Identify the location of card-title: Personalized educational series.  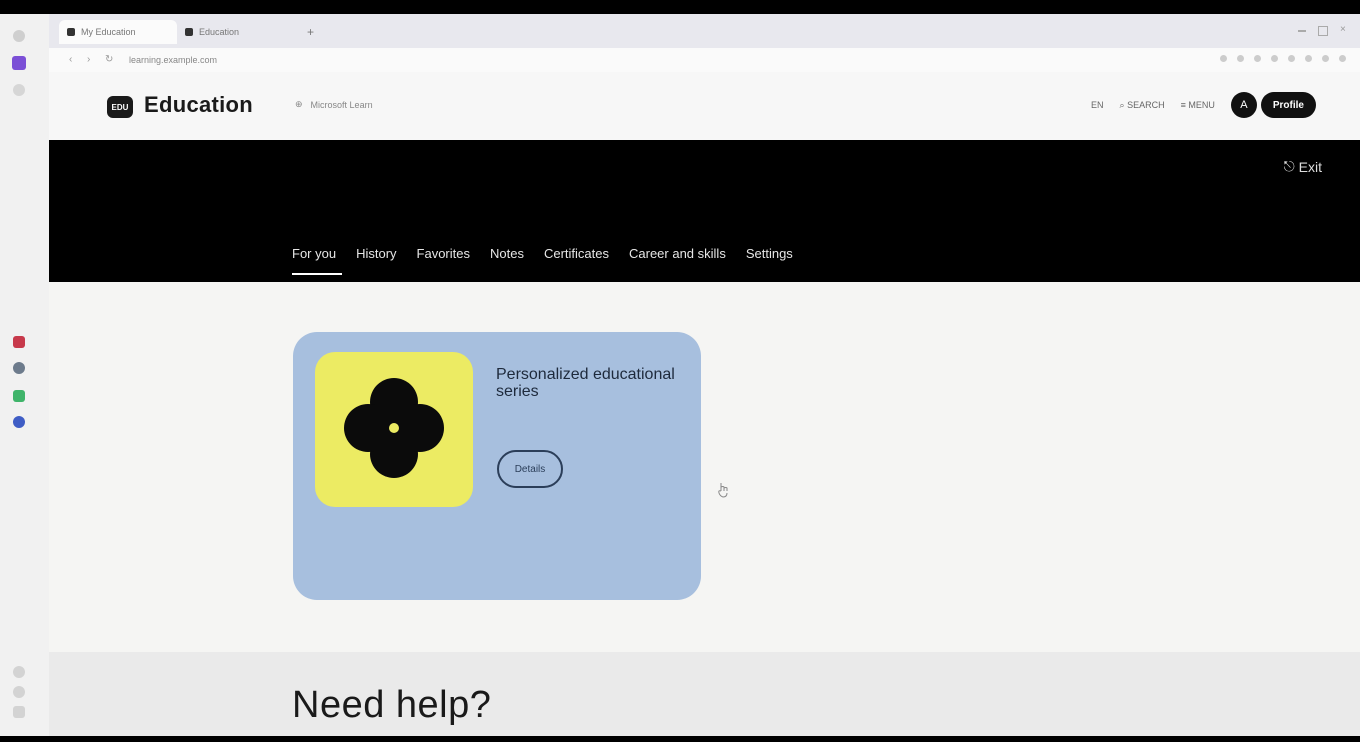
(585, 383).